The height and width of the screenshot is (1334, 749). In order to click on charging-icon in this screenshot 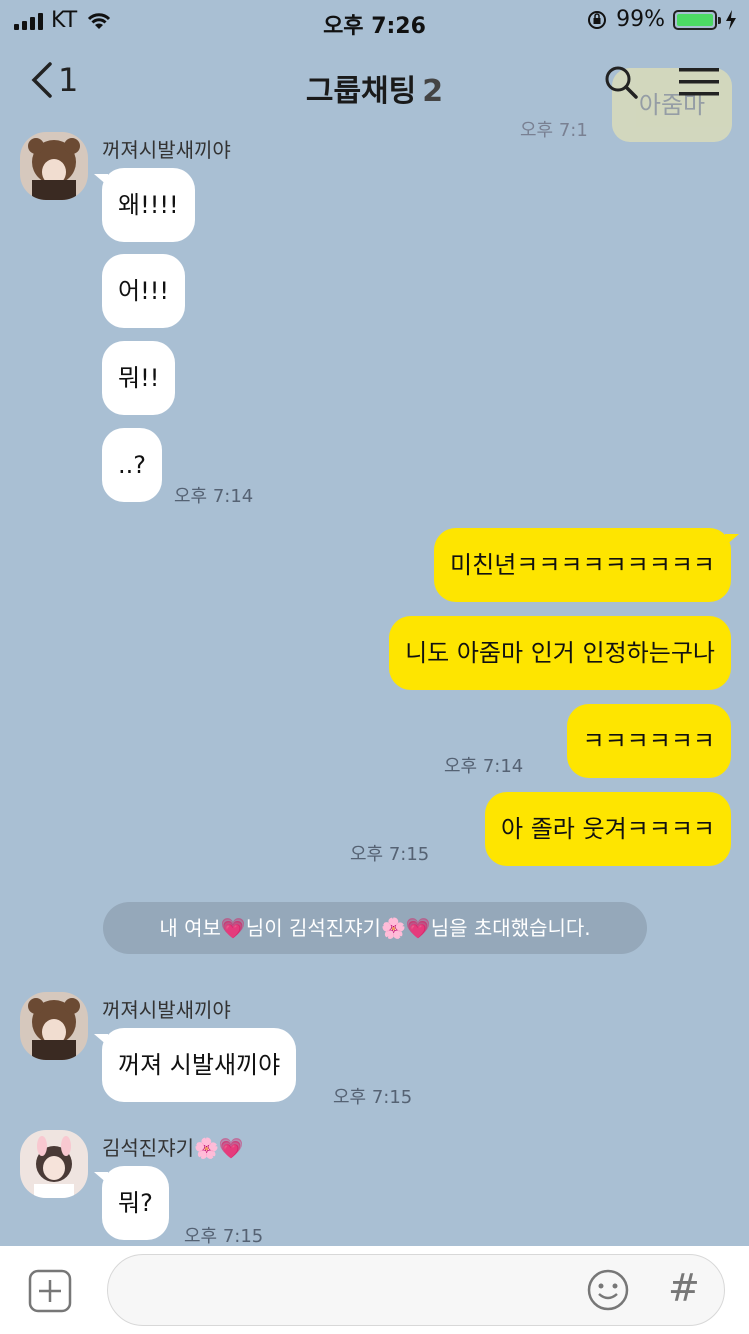, I will do `click(731, 19)`.